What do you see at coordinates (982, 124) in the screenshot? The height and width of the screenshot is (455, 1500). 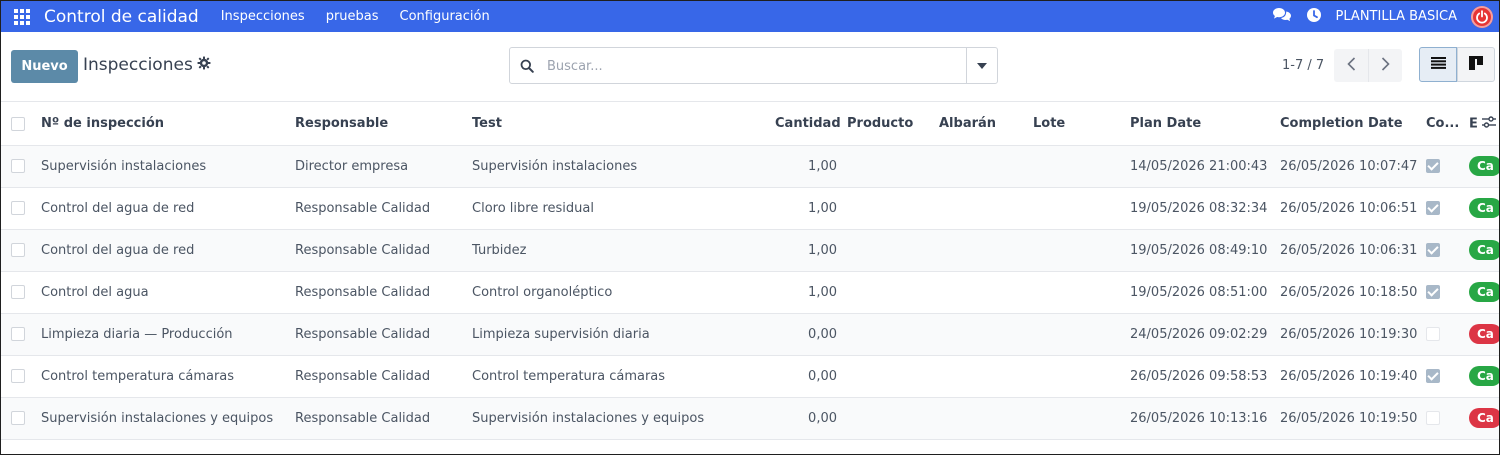 I see `column-header-picking: Albarán` at bounding box center [982, 124].